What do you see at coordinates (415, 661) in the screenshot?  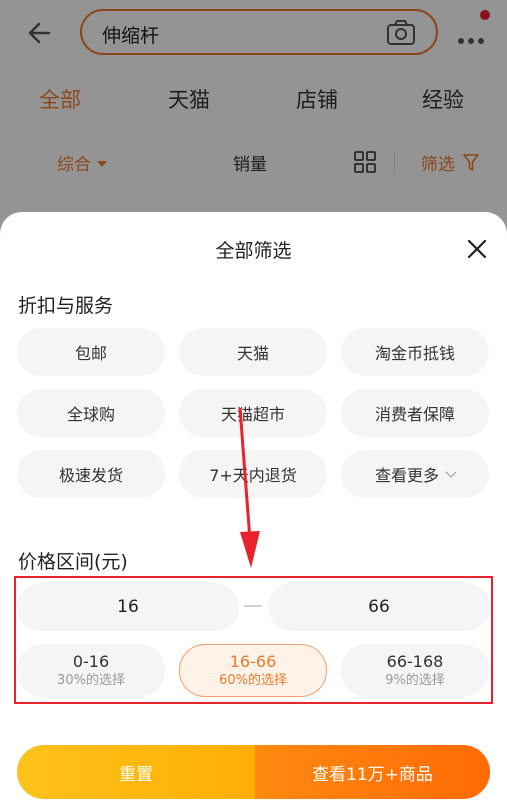 I see `range-value: 66-168` at bounding box center [415, 661].